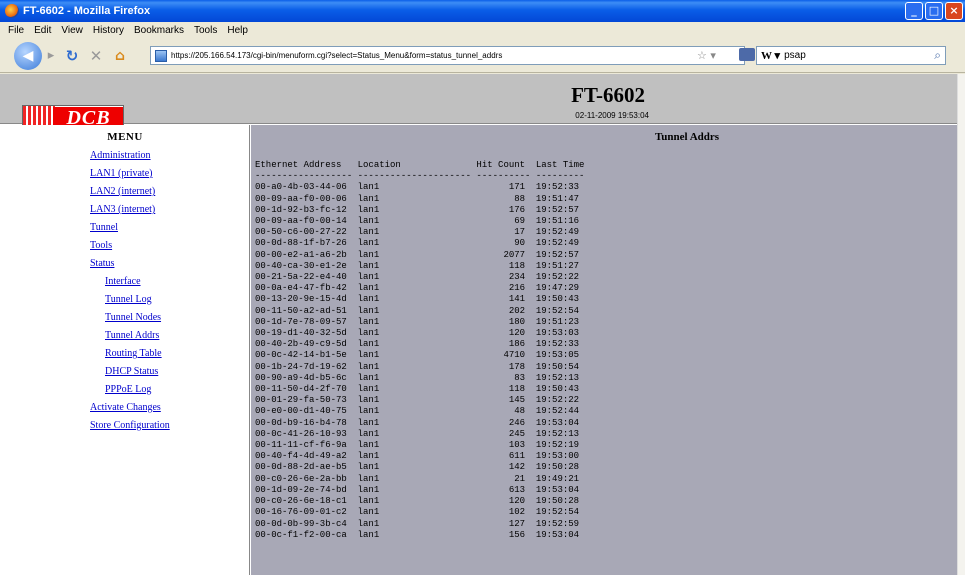  I want to click on menu-link-lan3-internet: LAN3 (internet), so click(124, 210).